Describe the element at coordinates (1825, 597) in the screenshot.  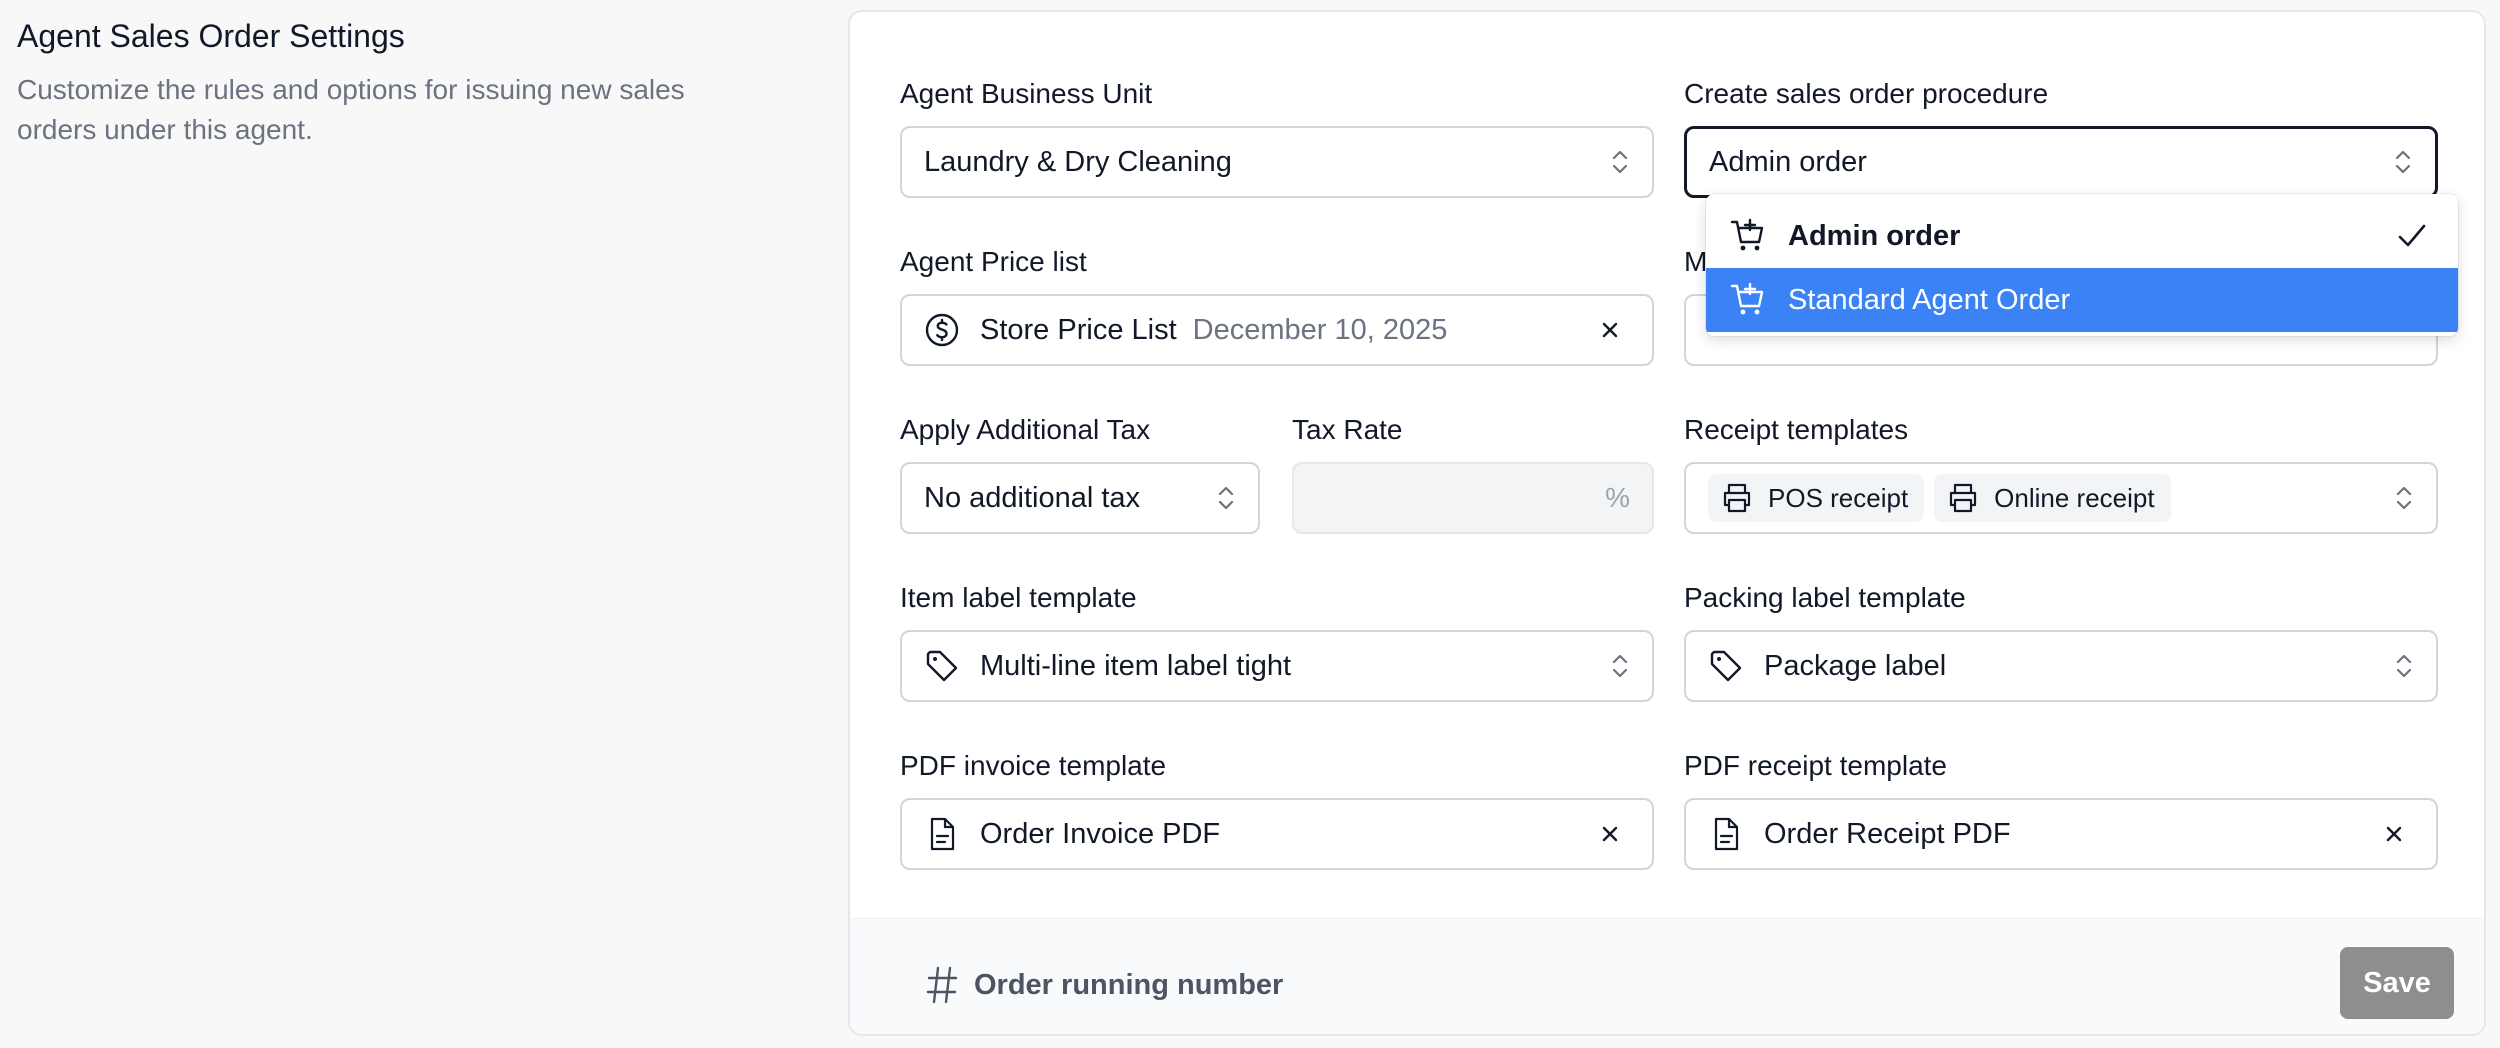
I see `packing-label-template-label: Packing label template` at that location.